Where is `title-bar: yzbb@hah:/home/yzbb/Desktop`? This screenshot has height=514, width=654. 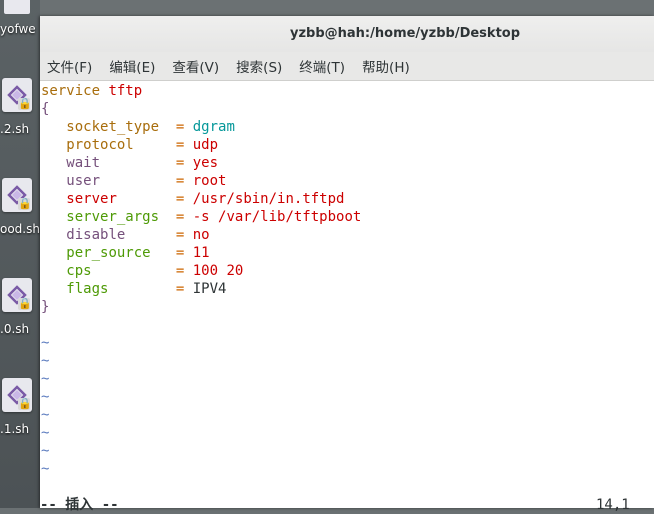 title-bar: yzbb@hah:/home/yzbb/Desktop is located at coordinates (347, 34).